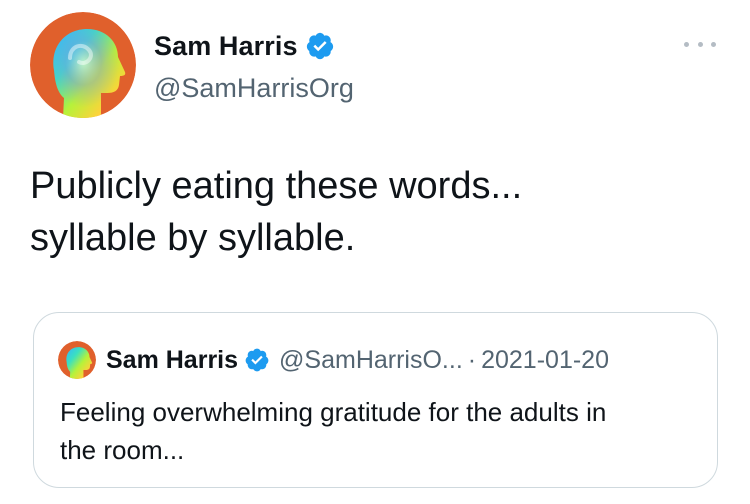 Image resolution: width=750 pixels, height=504 pixels. Describe the element at coordinates (172, 359) in the screenshot. I see `quoted-author-display-name: Sam Harris` at that location.